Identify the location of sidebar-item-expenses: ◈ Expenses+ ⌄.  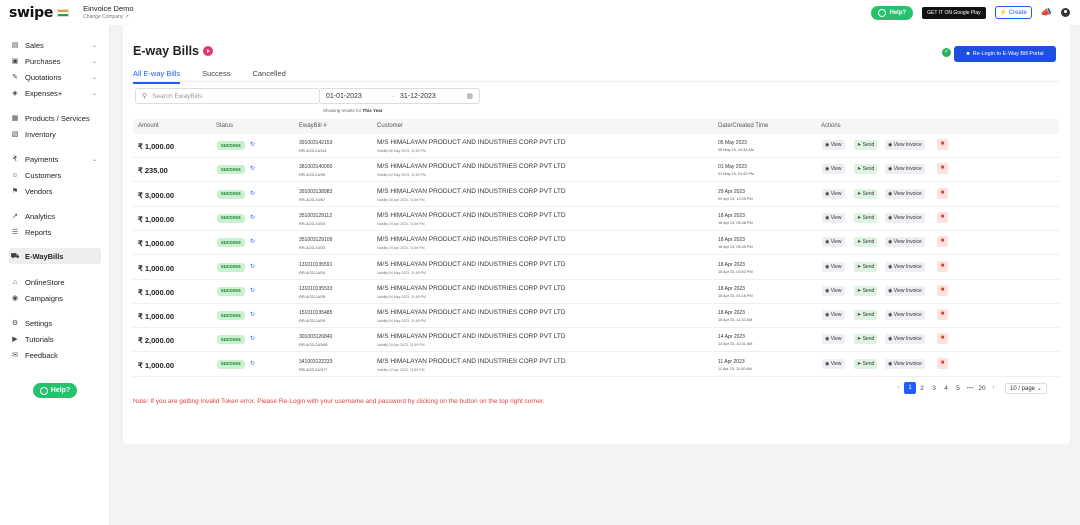
(55, 93).